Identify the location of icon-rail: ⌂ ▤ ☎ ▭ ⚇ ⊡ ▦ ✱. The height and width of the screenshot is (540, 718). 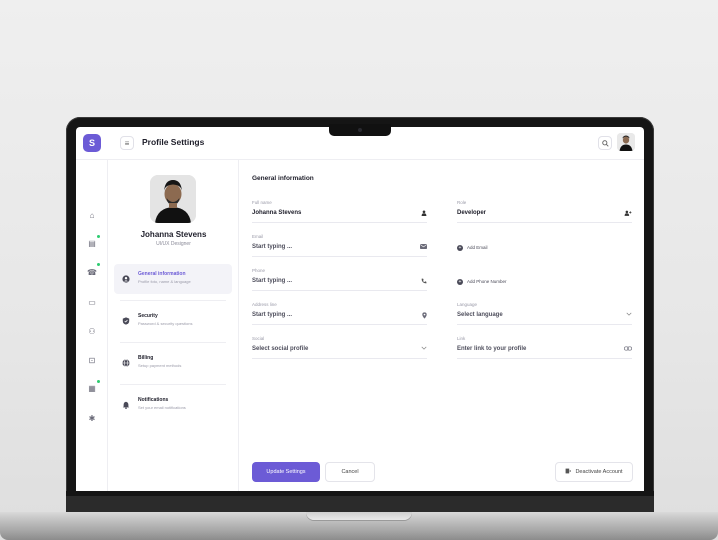
(92, 325).